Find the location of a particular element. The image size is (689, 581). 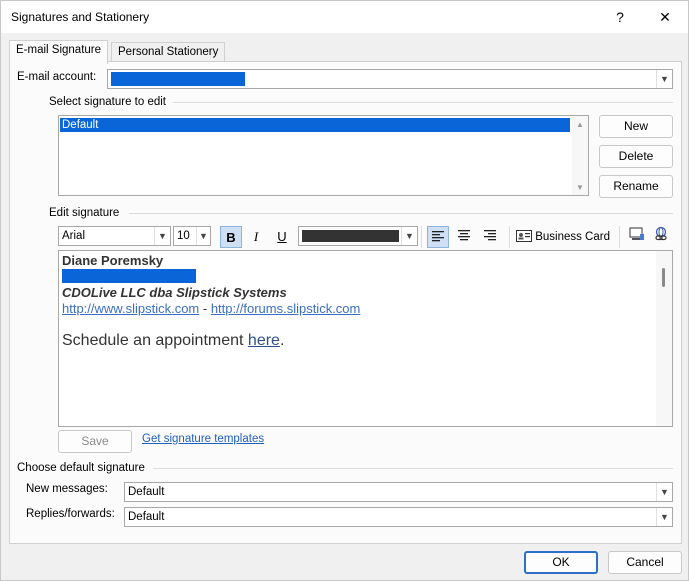

business-card-icon is located at coordinates (524, 236).